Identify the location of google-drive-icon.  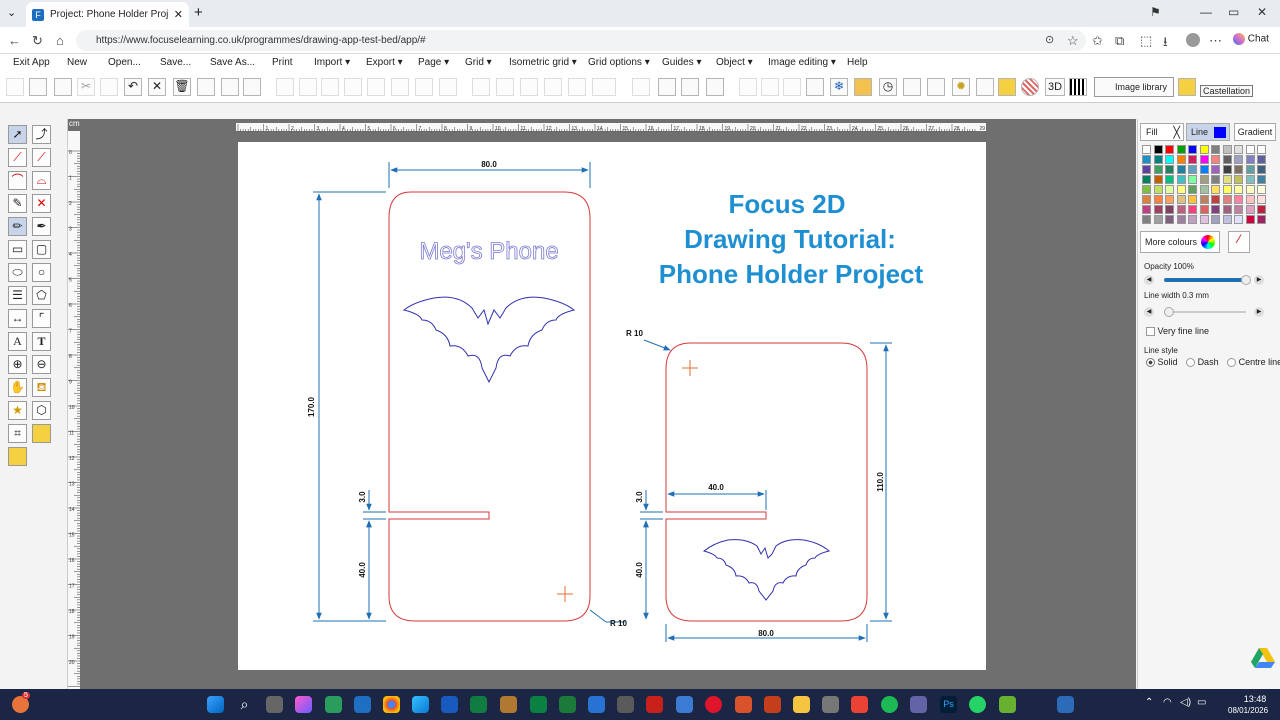
(1263, 657).